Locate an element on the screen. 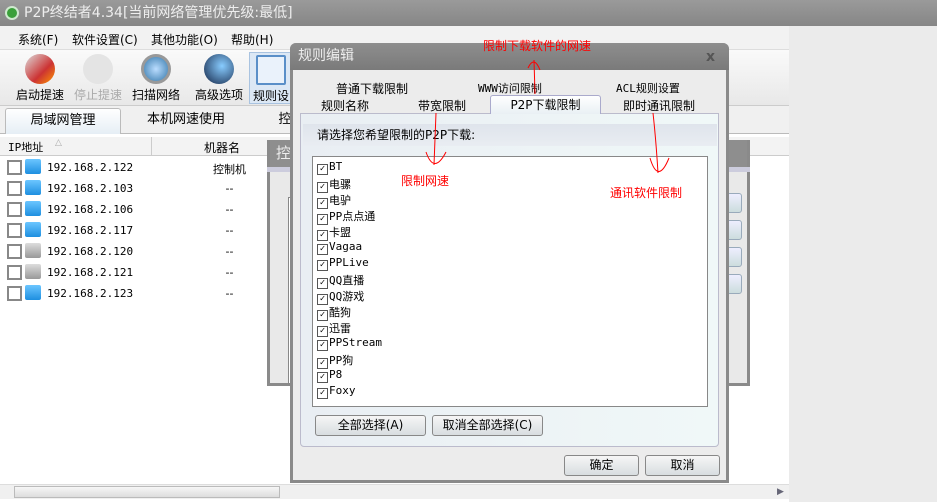 This screenshot has width=937, height=502. annotation-im: 通讯软件限制 is located at coordinates (646, 193).